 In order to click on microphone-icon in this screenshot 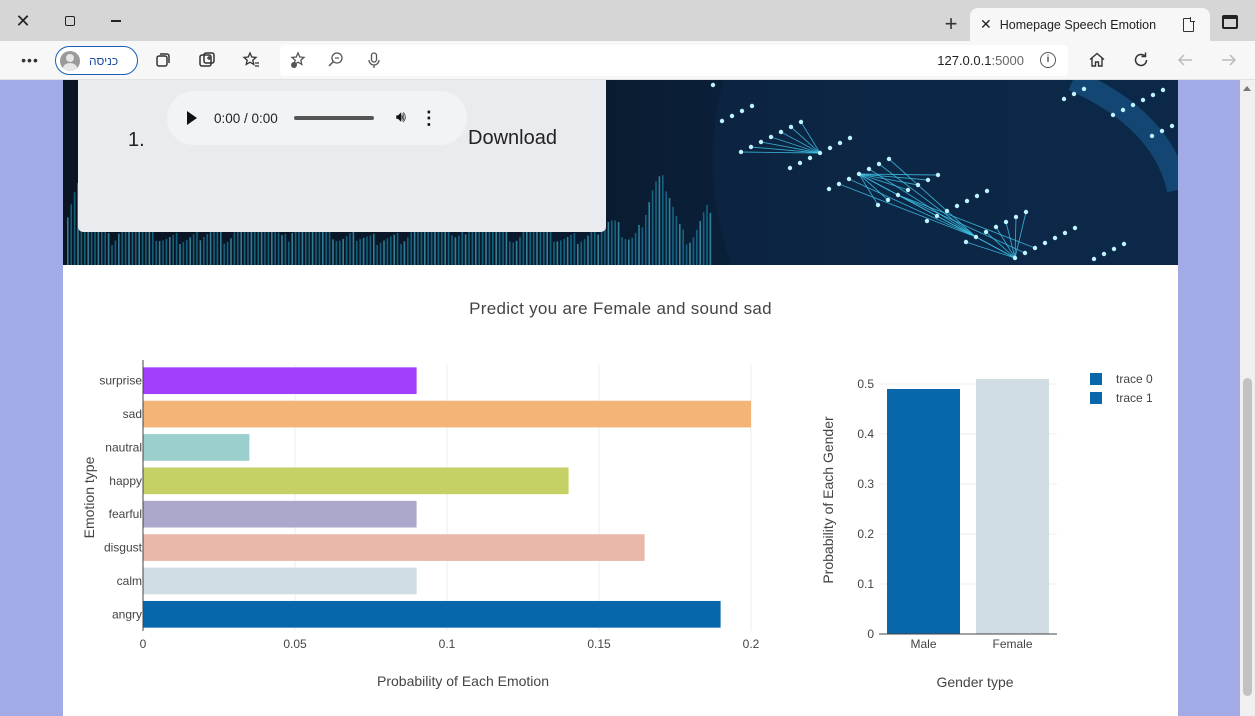, I will do `click(374, 60)`.